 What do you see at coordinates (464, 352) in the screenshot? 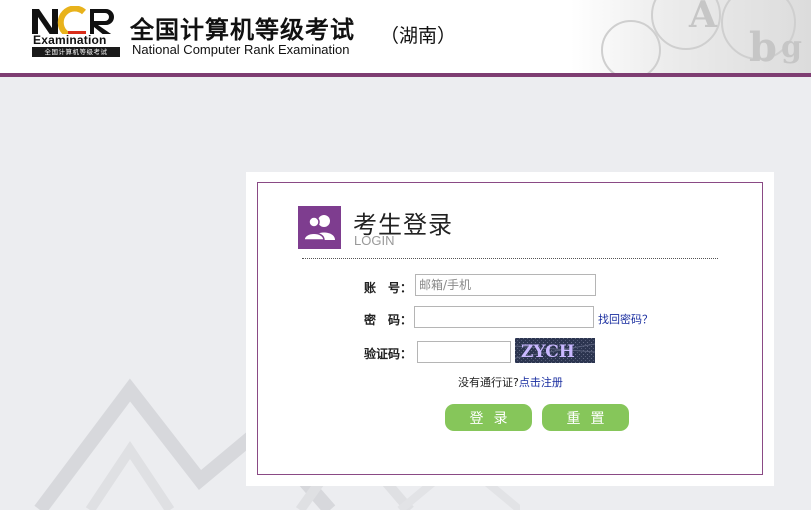
I see `captcha-input` at bounding box center [464, 352].